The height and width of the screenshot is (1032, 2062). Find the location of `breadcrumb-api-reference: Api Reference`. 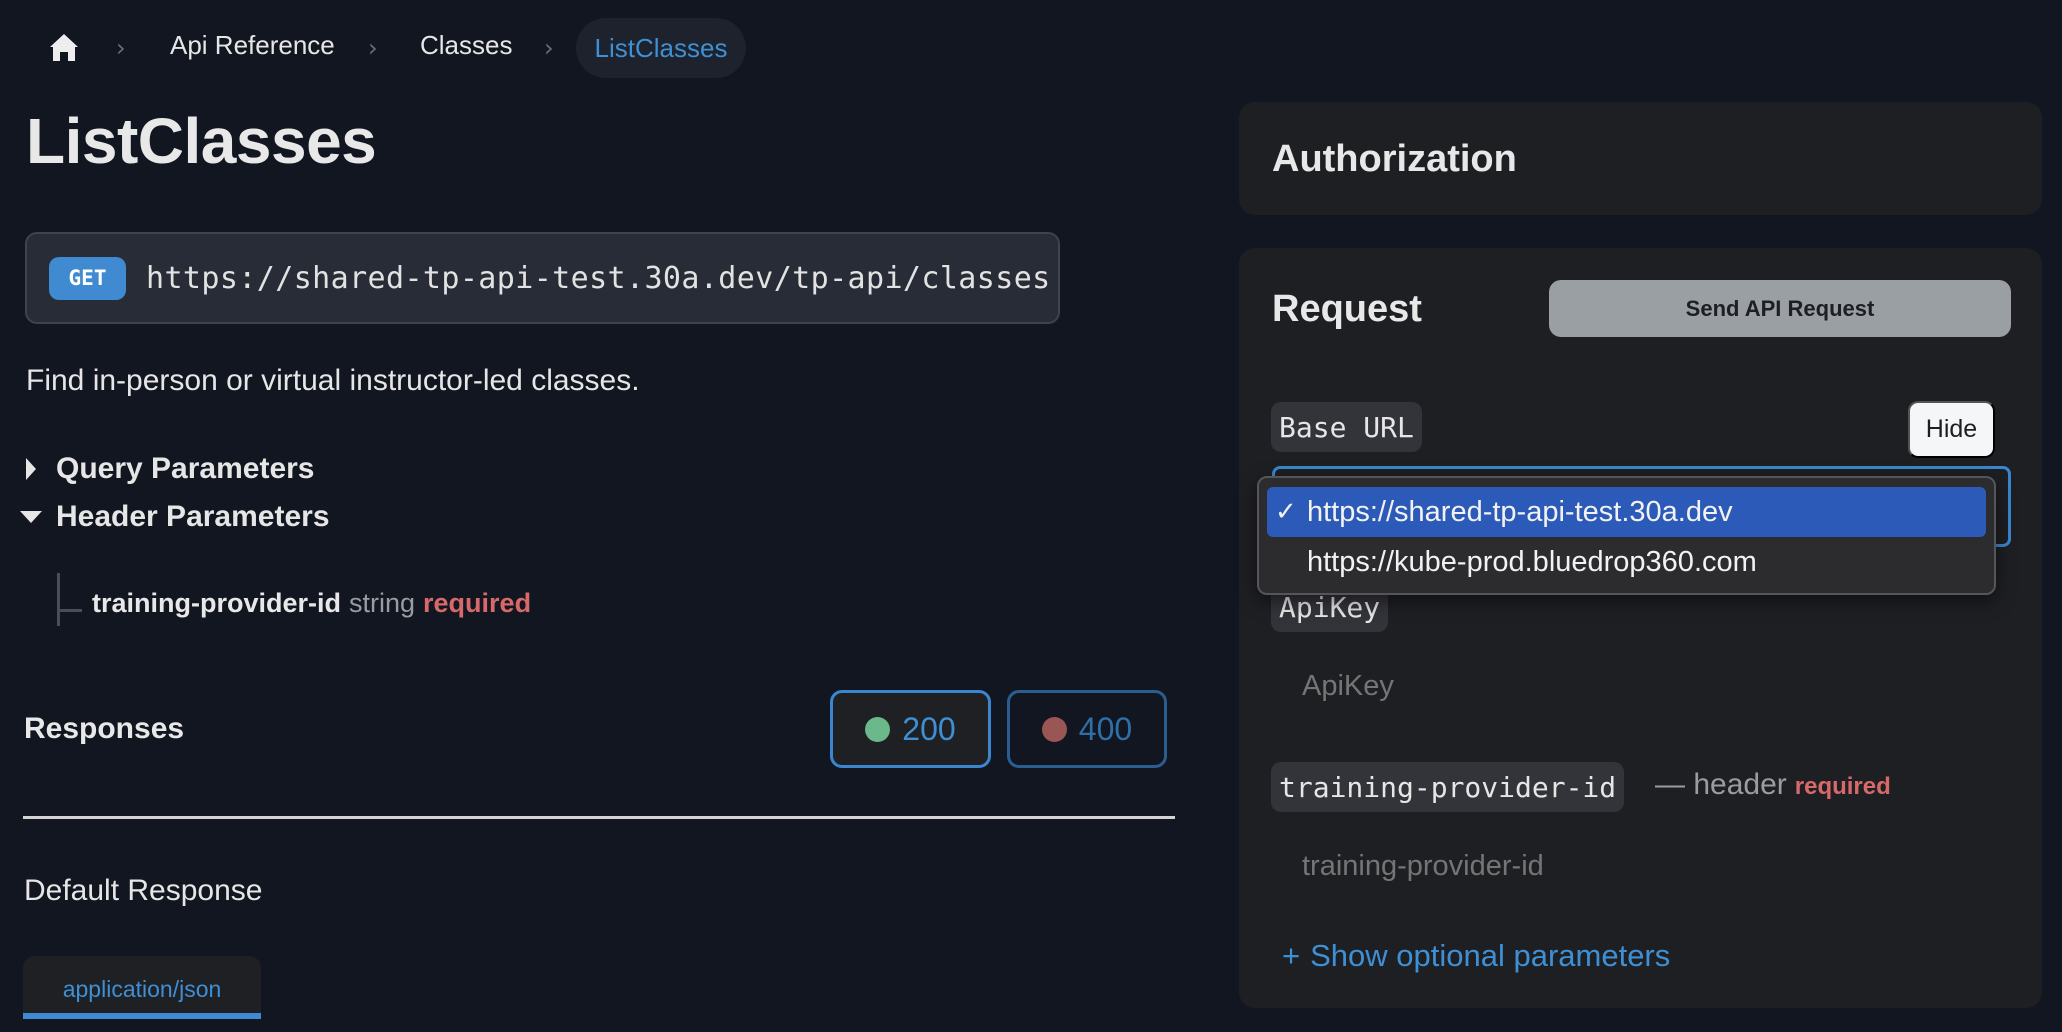

breadcrumb-api-reference: Api Reference is located at coordinates (252, 45).